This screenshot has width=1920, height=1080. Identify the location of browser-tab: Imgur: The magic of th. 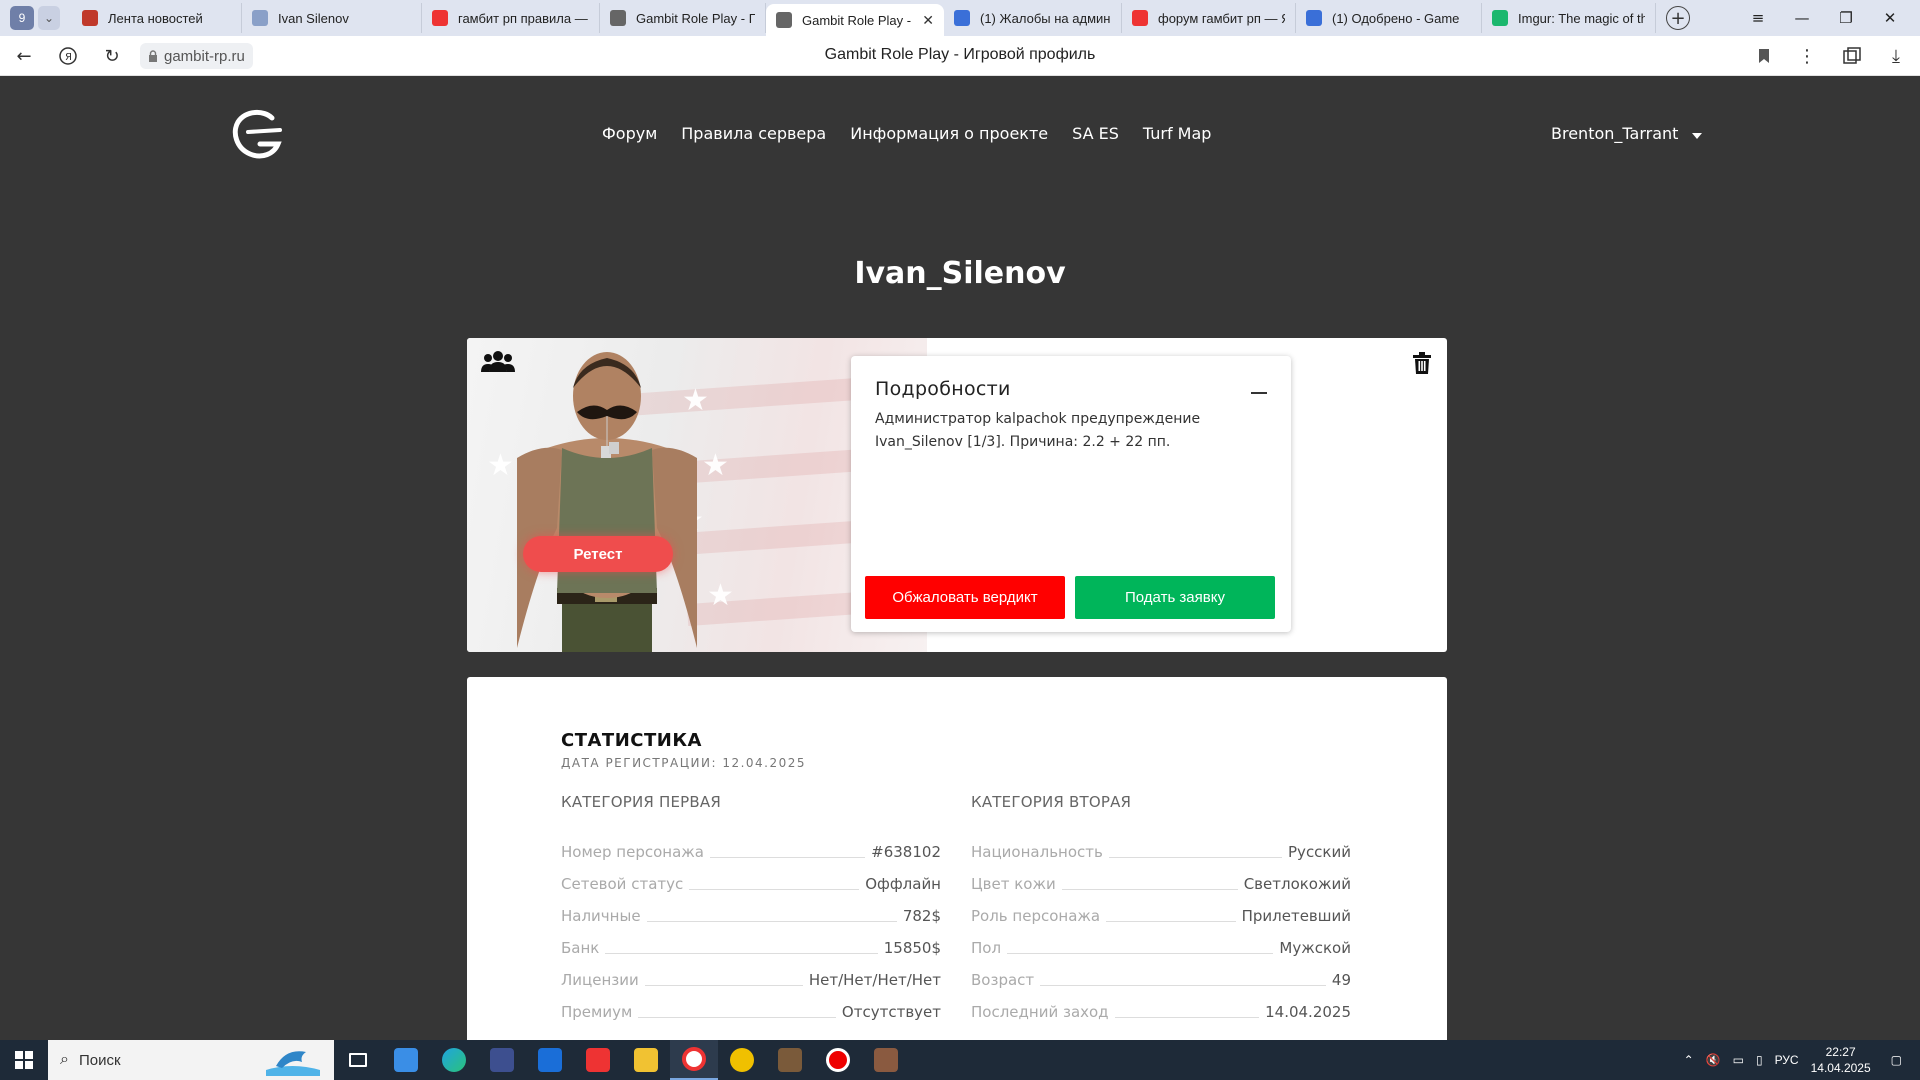
(1569, 18).